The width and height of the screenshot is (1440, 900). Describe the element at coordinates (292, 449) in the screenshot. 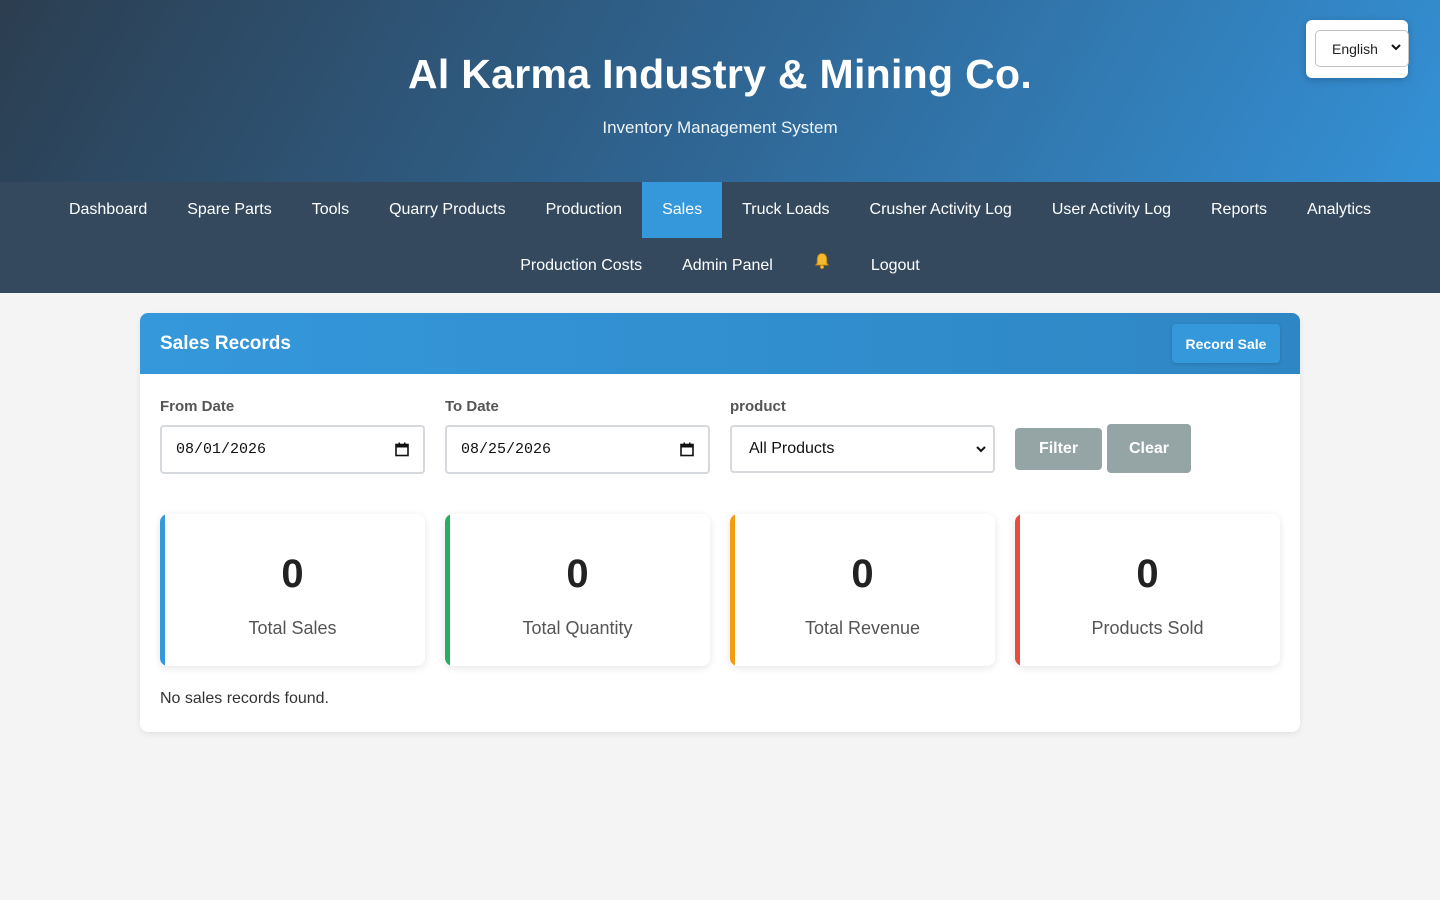

I see `from-date-input: 08/01/2026` at that location.